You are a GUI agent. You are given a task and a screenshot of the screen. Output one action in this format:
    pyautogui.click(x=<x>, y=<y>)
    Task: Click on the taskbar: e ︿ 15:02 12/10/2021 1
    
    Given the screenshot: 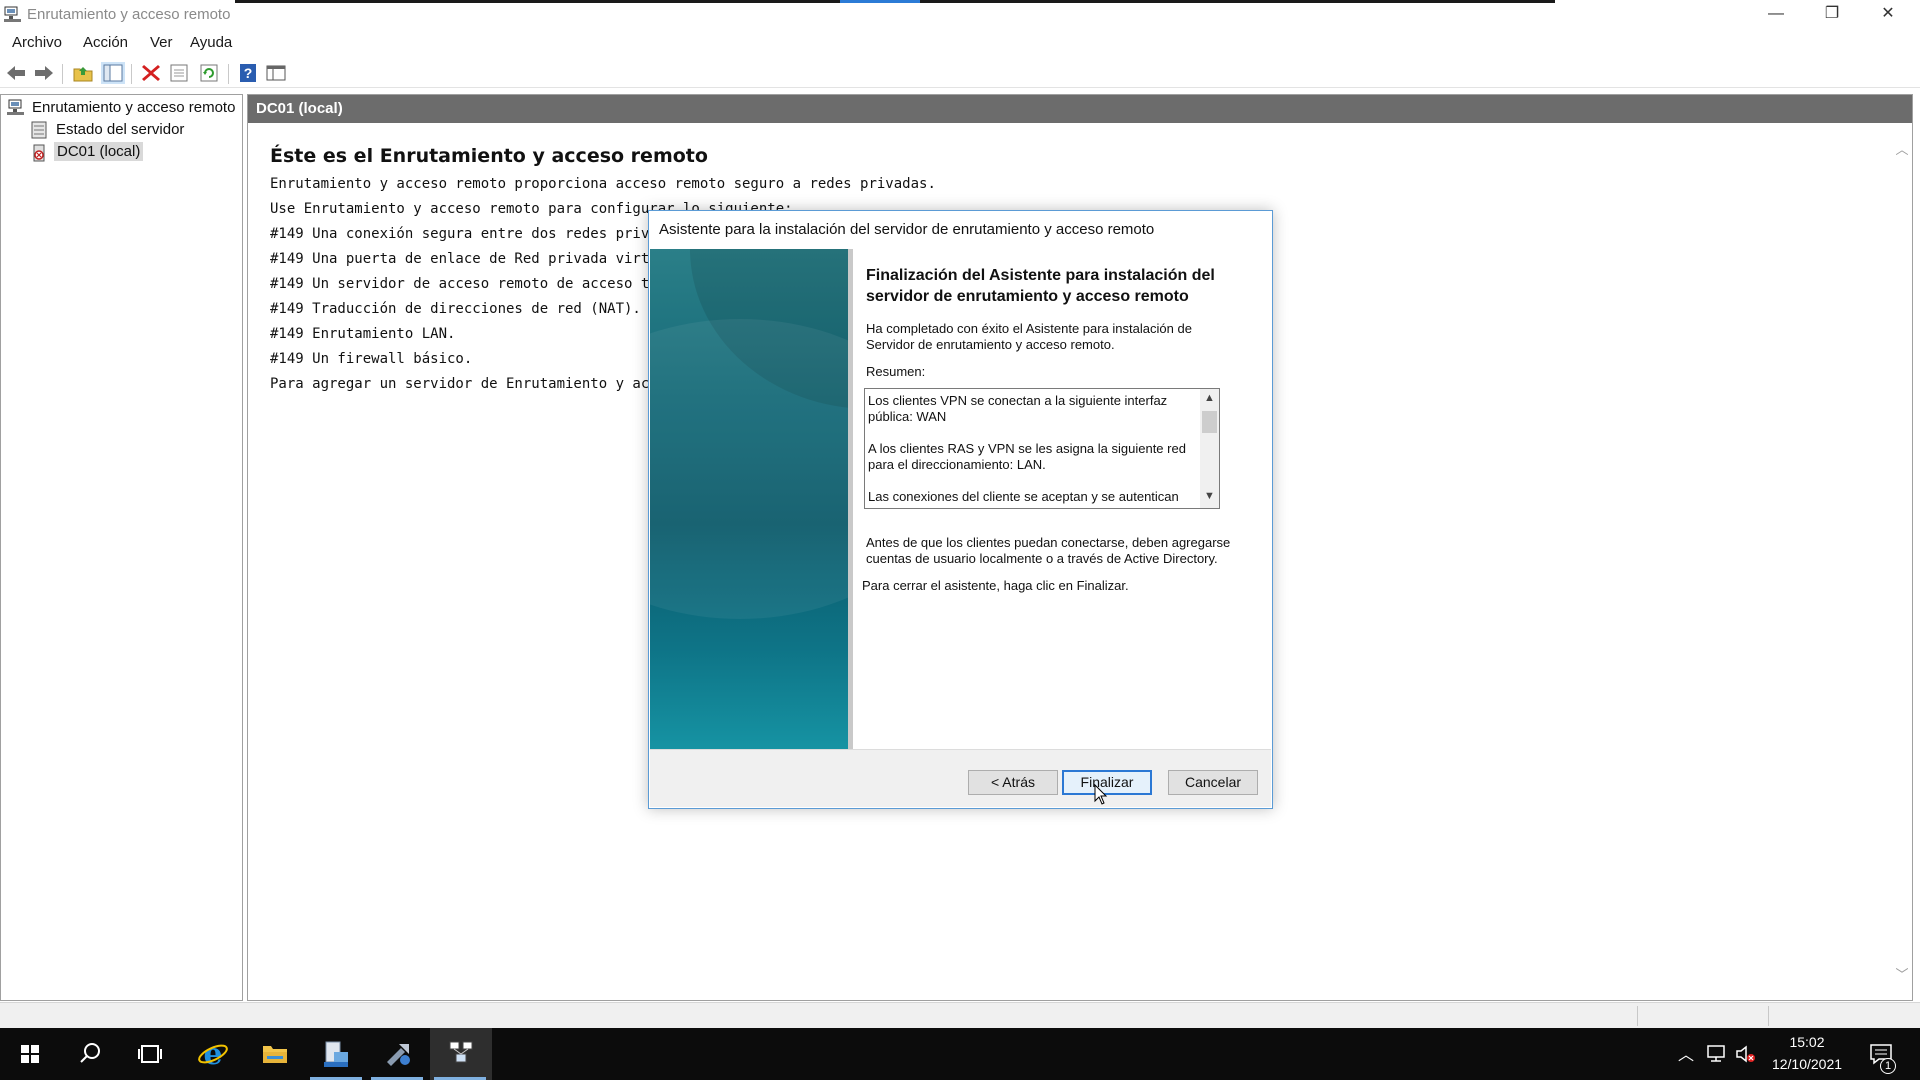 What is the action you would take?
    pyautogui.click(x=960, y=1054)
    